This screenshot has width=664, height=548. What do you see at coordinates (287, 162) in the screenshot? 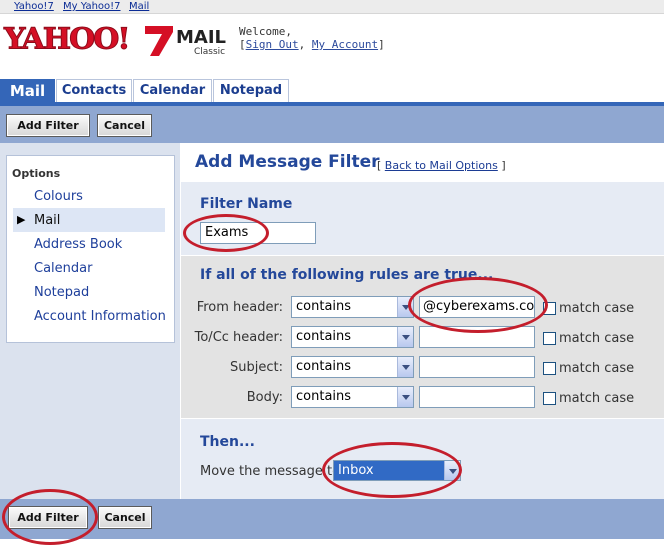
I see `page-title: Add Message Filter` at bounding box center [287, 162].